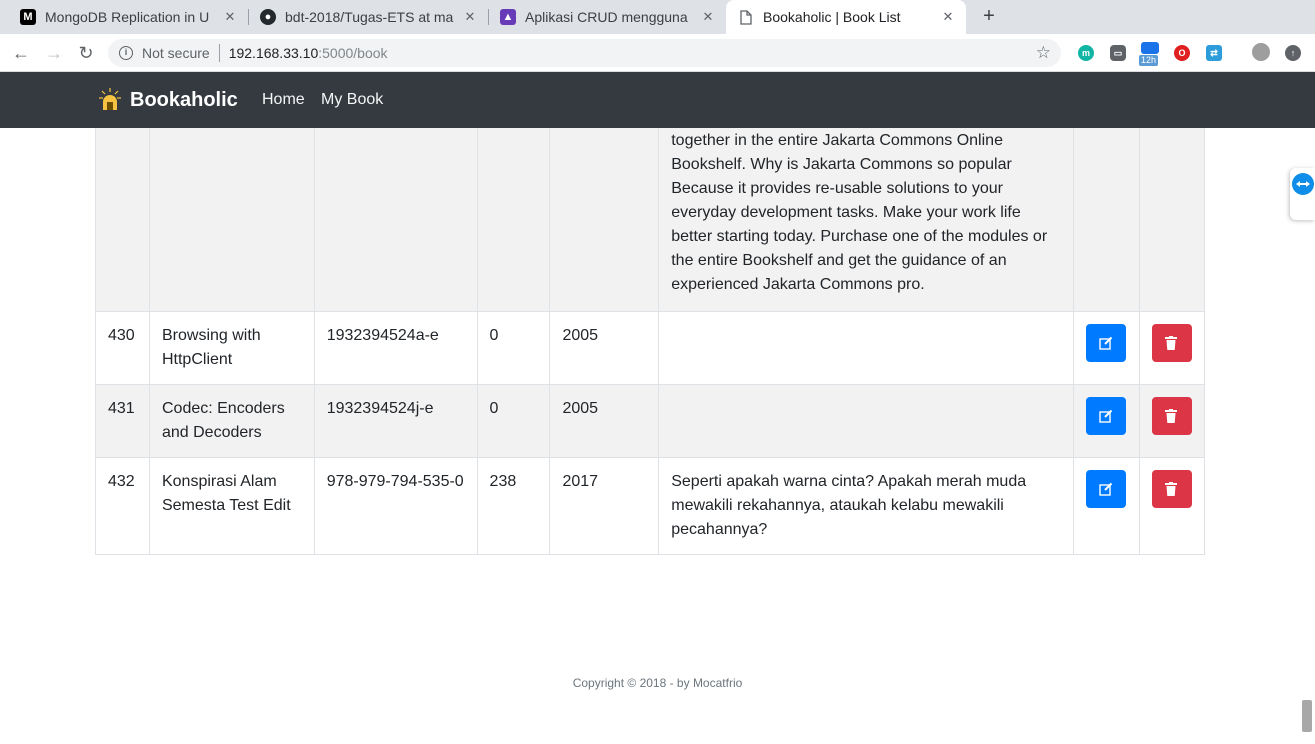 This screenshot has height=744, width=1315. I want to click on extension-badge: 12h, so click(1149, 60).